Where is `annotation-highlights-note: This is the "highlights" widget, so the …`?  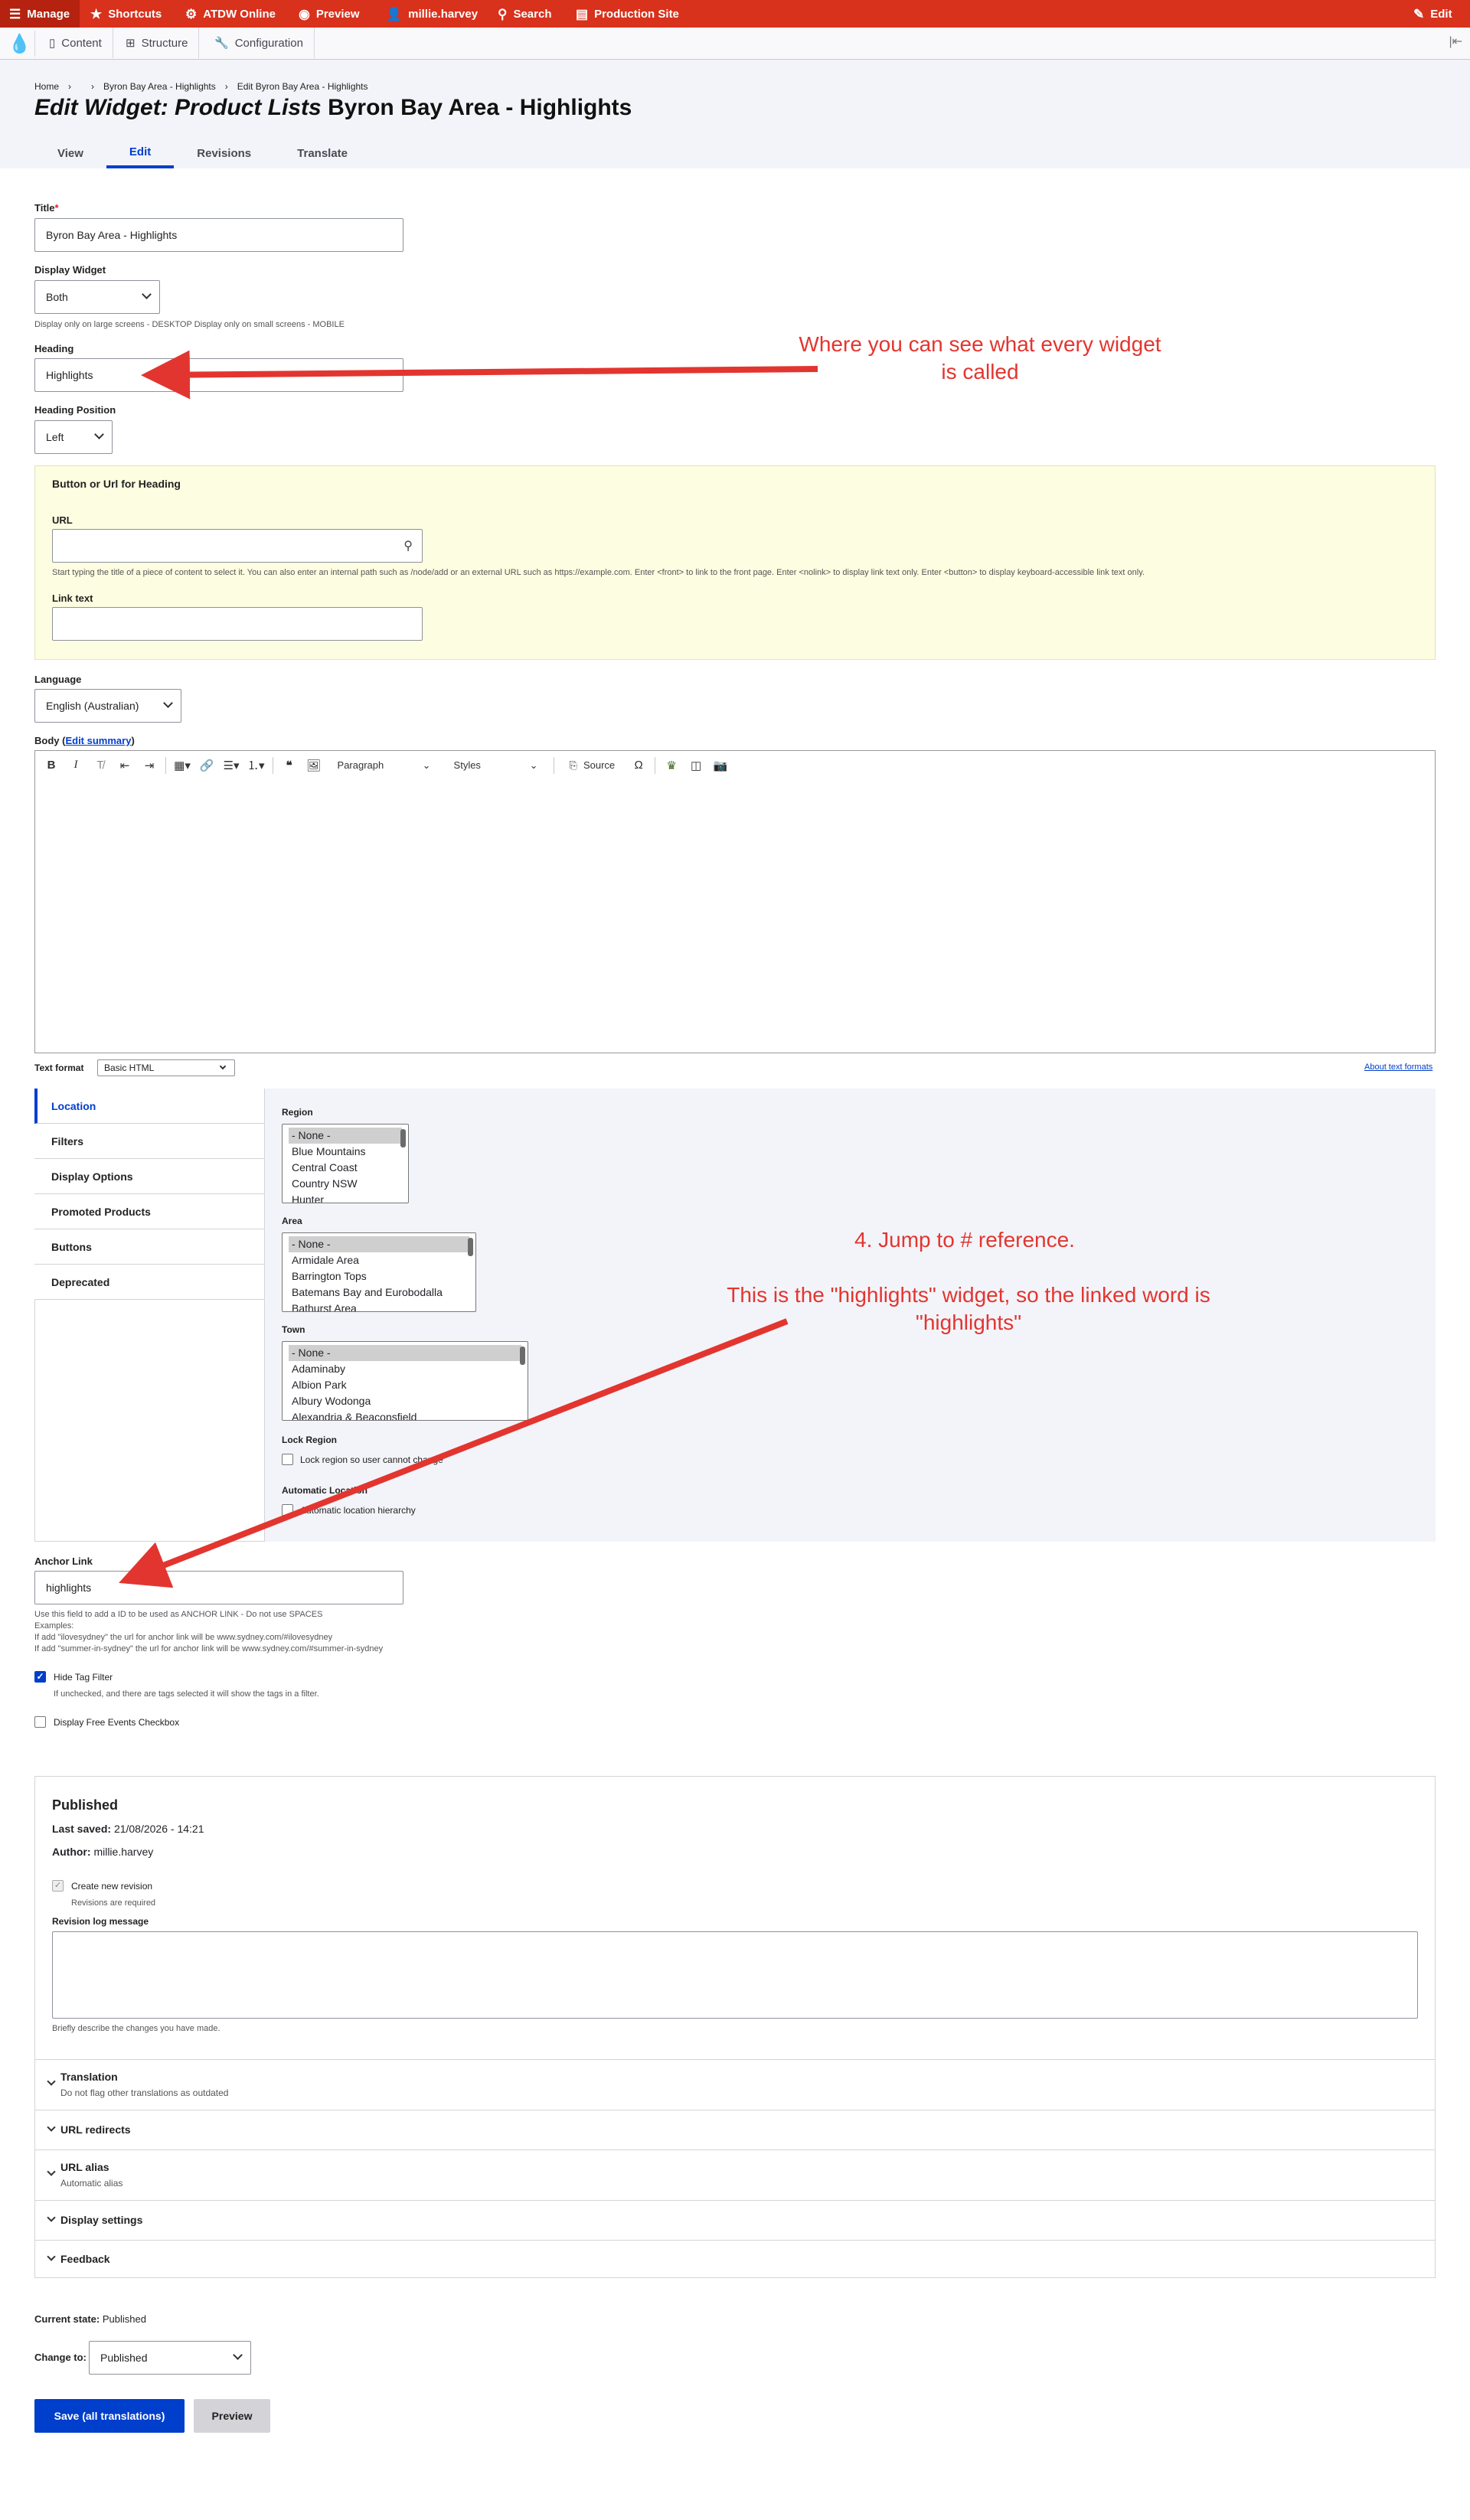 annotation-highlights-note: This is the "highlights" widget, so the … is located at coordinates (968, 1308).